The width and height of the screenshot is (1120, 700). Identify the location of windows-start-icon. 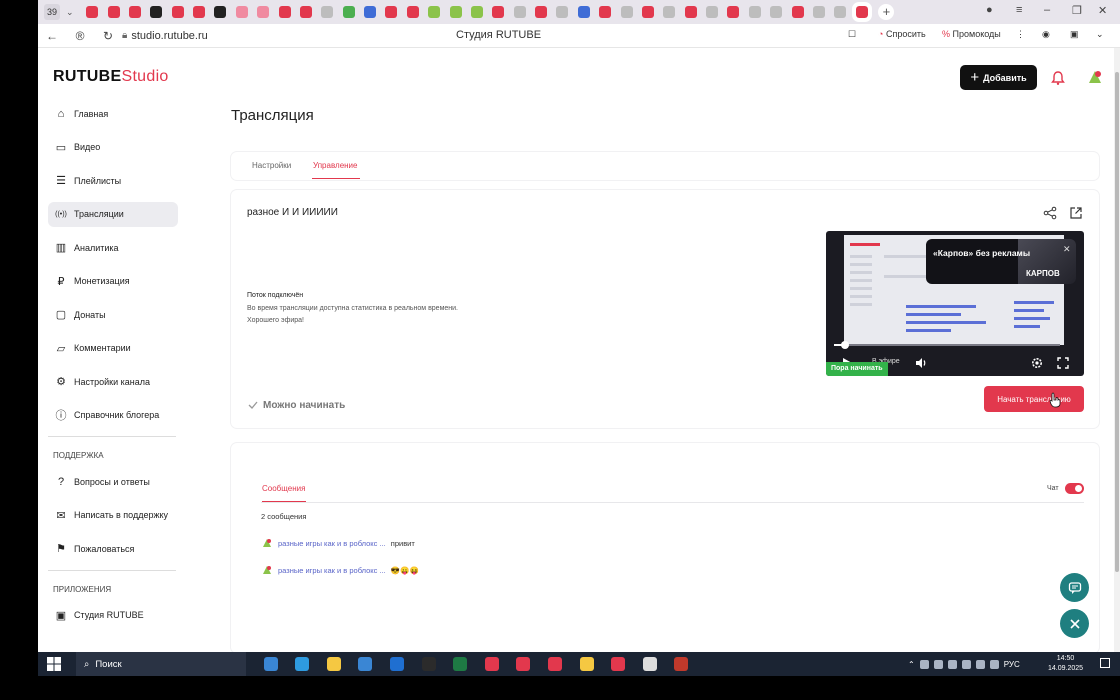
(54, 664).